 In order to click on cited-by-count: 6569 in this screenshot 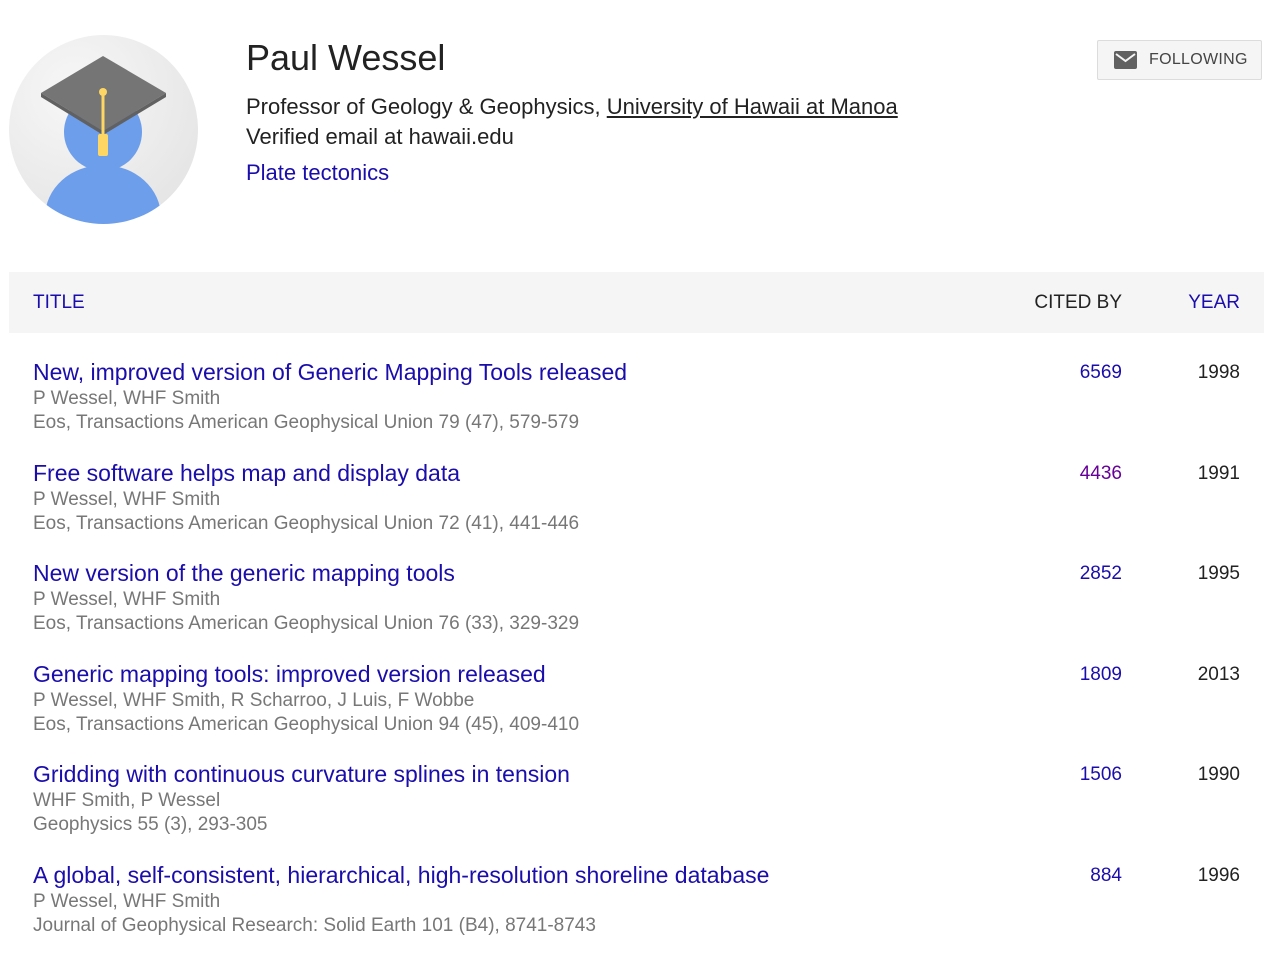, I will do `click(1101, 373)`.